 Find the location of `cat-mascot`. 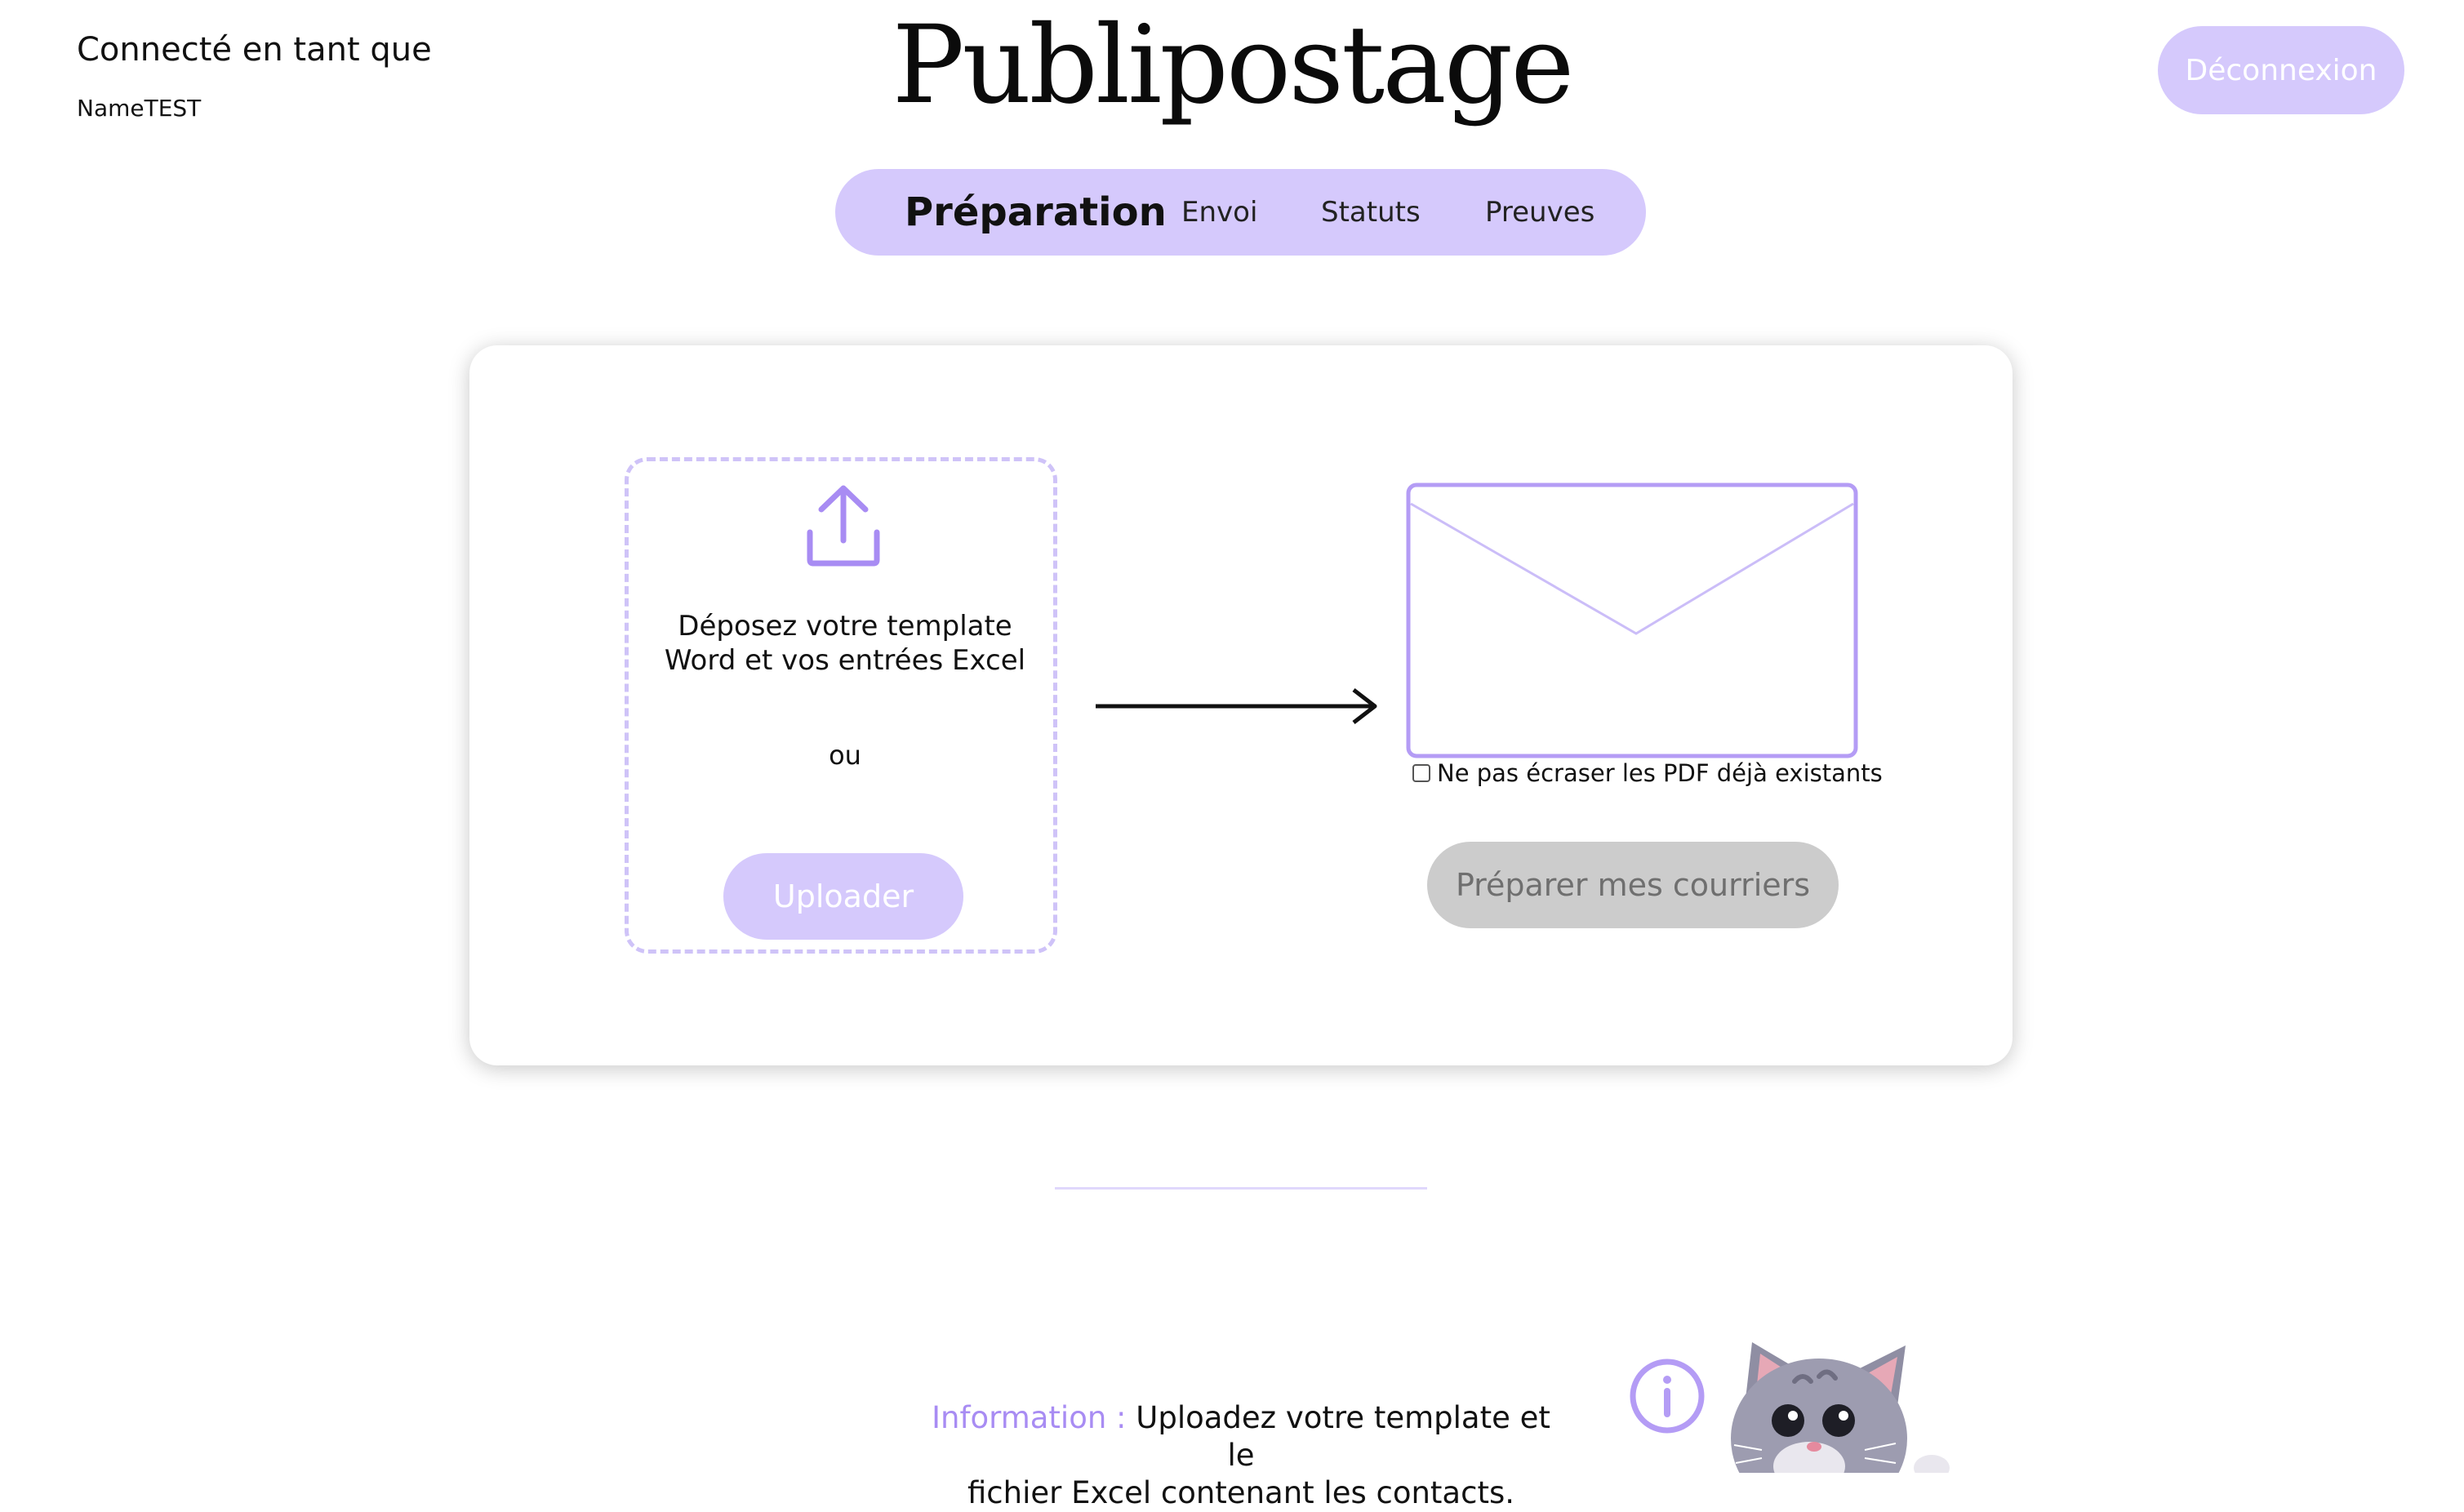

cat-mascot is located at coordinates (1841, 1407).